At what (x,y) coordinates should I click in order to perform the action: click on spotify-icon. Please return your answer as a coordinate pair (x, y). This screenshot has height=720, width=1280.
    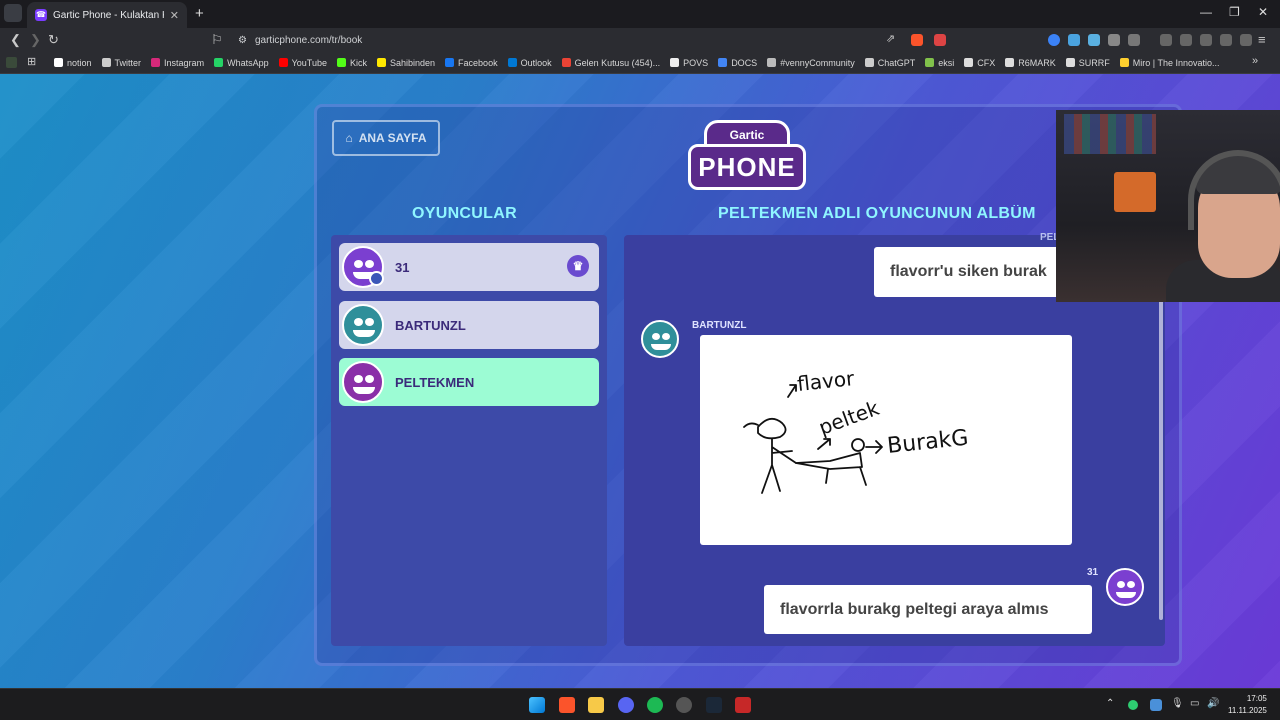
    Looking at the image, I should click on (655, 705).